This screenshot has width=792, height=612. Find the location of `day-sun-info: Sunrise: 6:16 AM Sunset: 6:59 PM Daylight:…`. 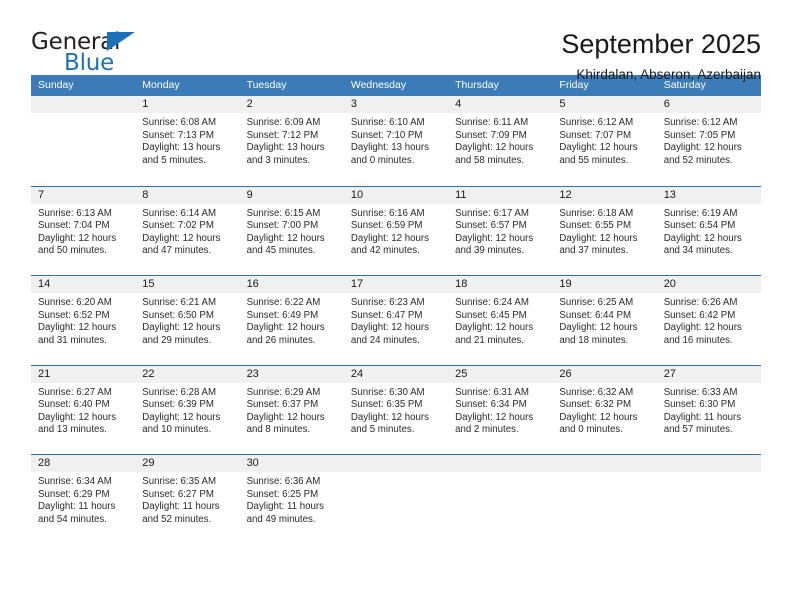

day-sun-info: Sunrise: 6:16 AM Sunset: 6:59 PM Daylight:… is located at coordinates (396, 231).